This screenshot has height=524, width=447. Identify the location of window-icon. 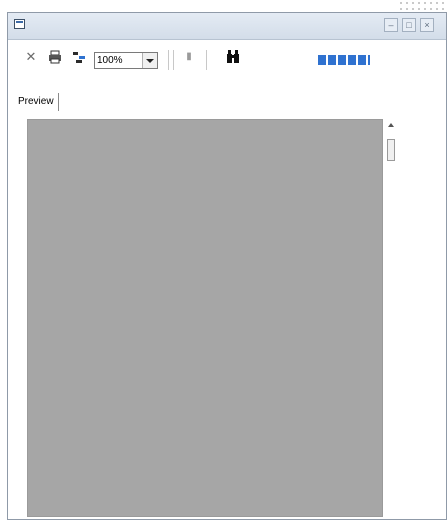
(19, 24).